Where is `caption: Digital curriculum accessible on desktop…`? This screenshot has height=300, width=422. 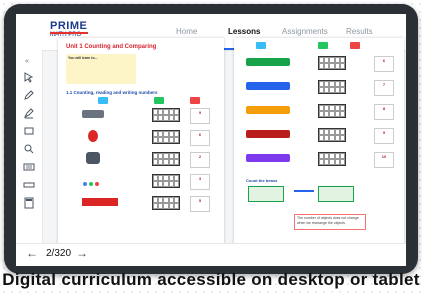
caption: Digital curriculum accessible on desktop… is located at coordinates (211, 279).